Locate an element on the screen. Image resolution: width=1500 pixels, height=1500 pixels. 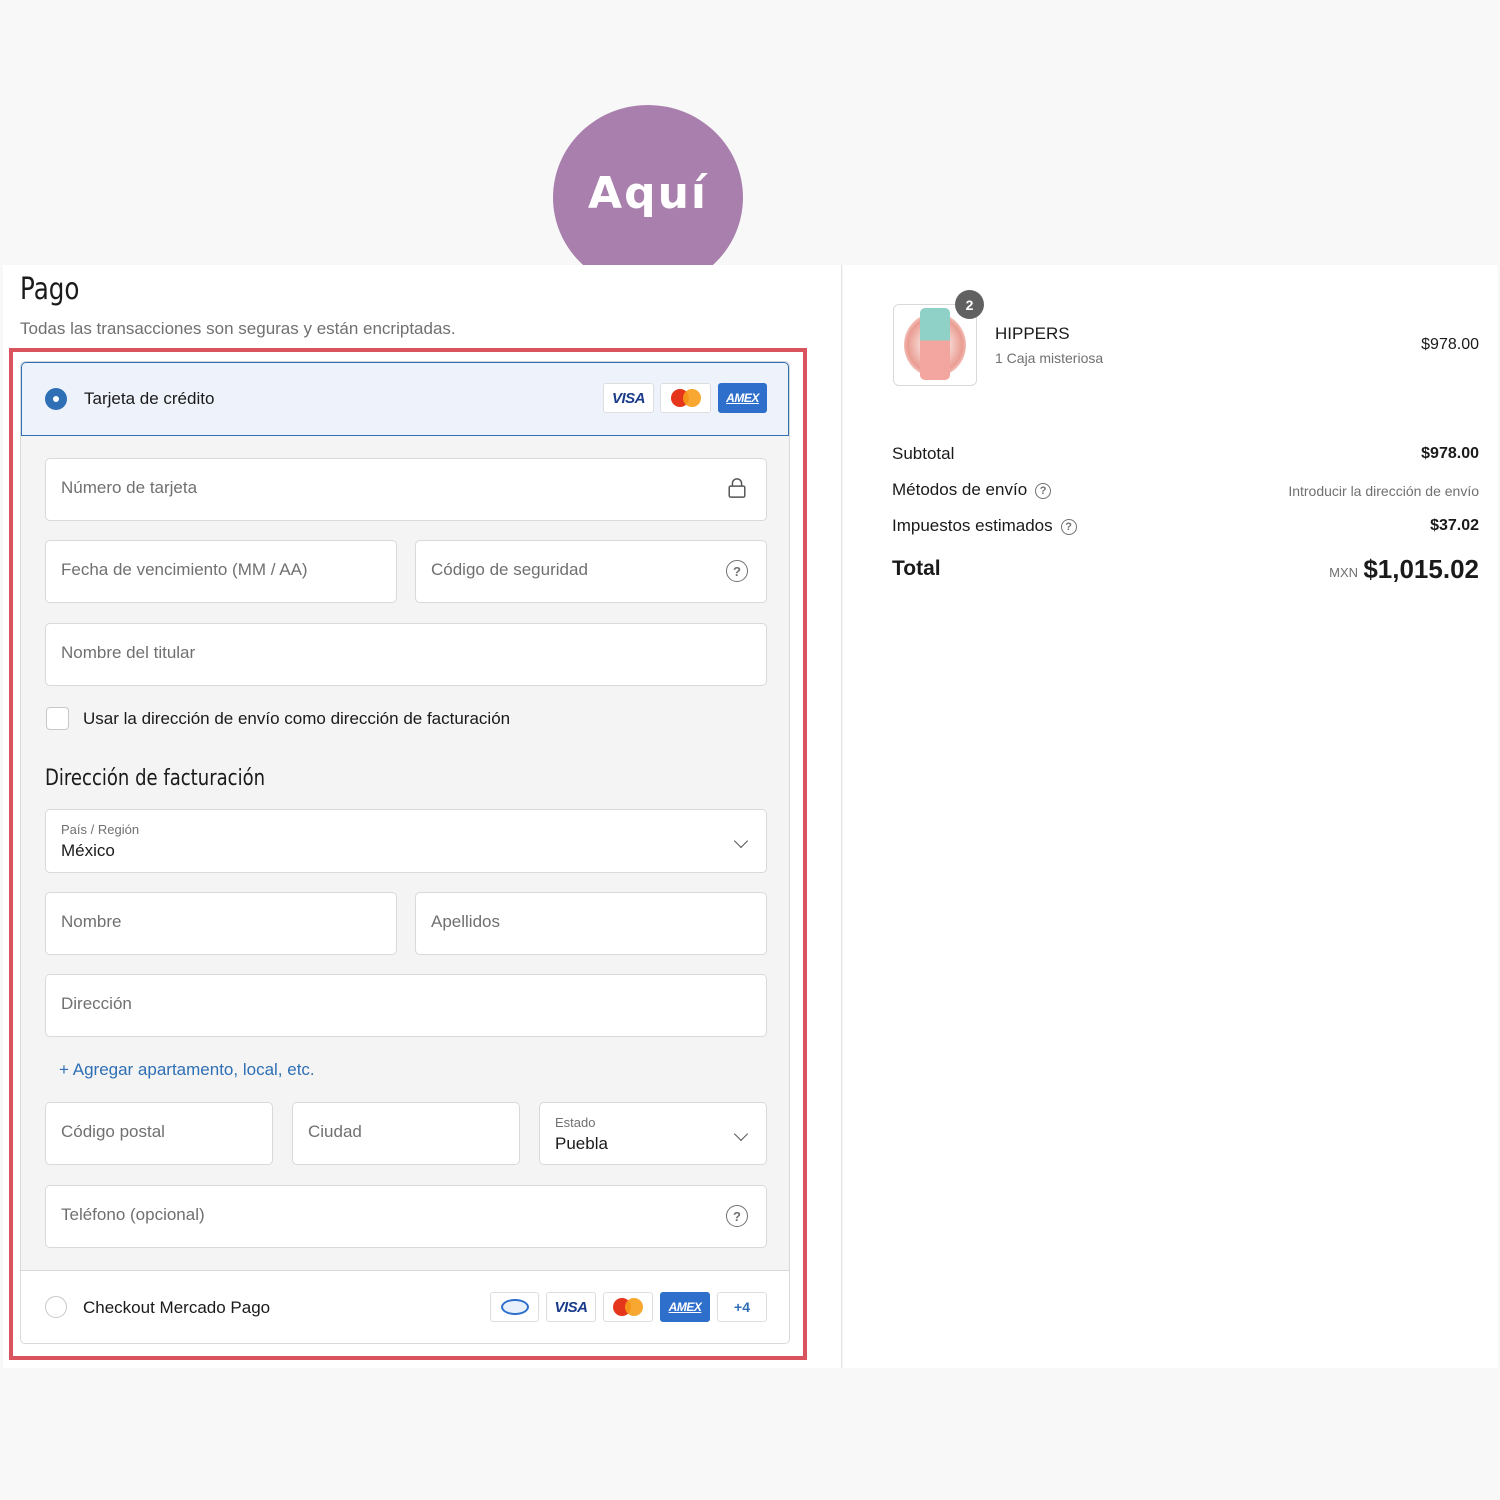
shipping-methods-label: Métodos de envío? is located at coordinates (972, 490).